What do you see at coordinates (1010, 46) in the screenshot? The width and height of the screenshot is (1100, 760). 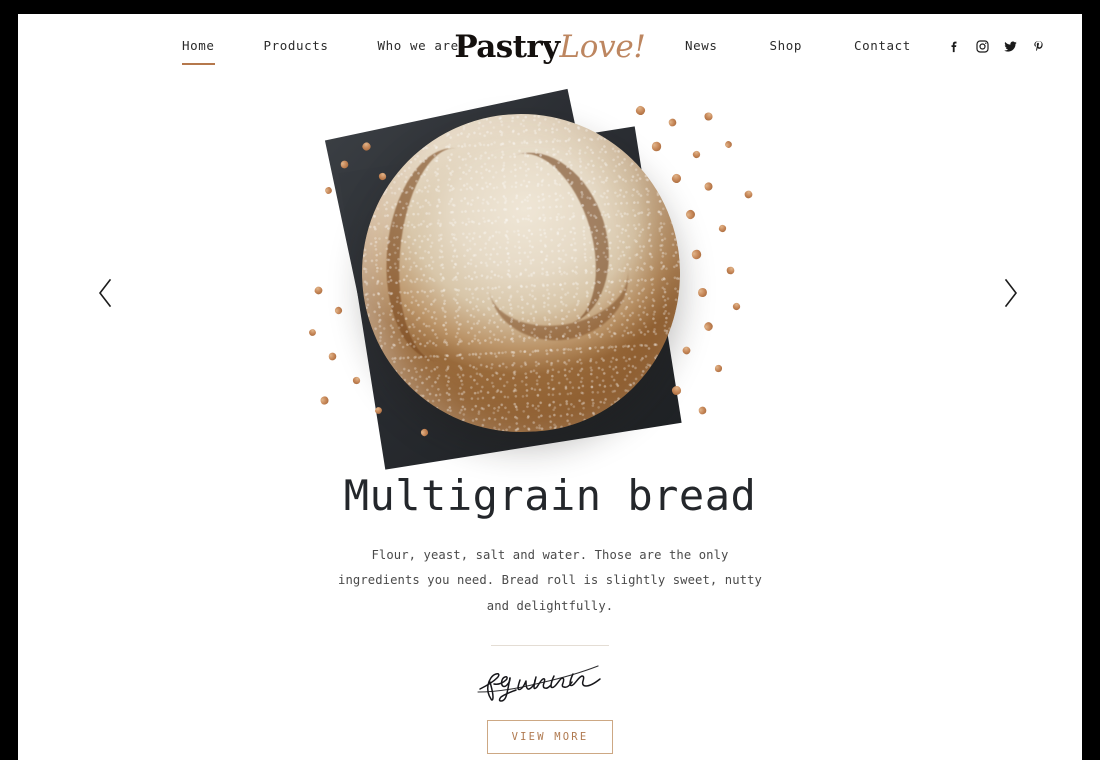 I see `twitter-icon` at bounding box center [1010, 46].